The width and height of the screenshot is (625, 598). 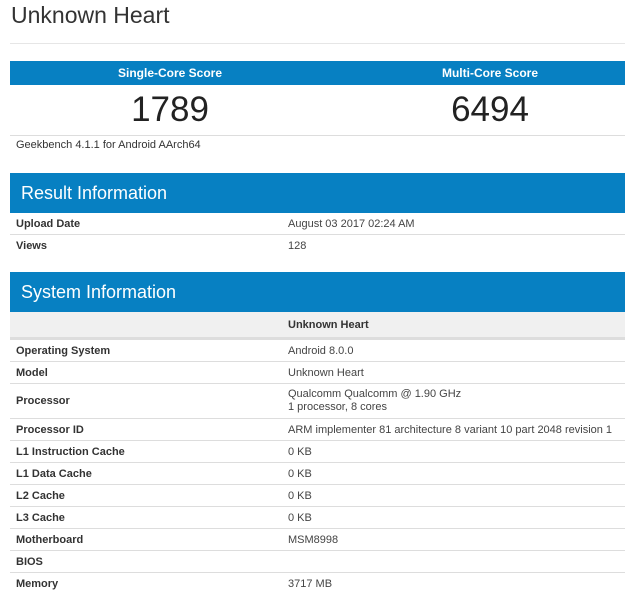 I want to click on table-row: Motherboard MSM8998, so click(x=317, y=539).